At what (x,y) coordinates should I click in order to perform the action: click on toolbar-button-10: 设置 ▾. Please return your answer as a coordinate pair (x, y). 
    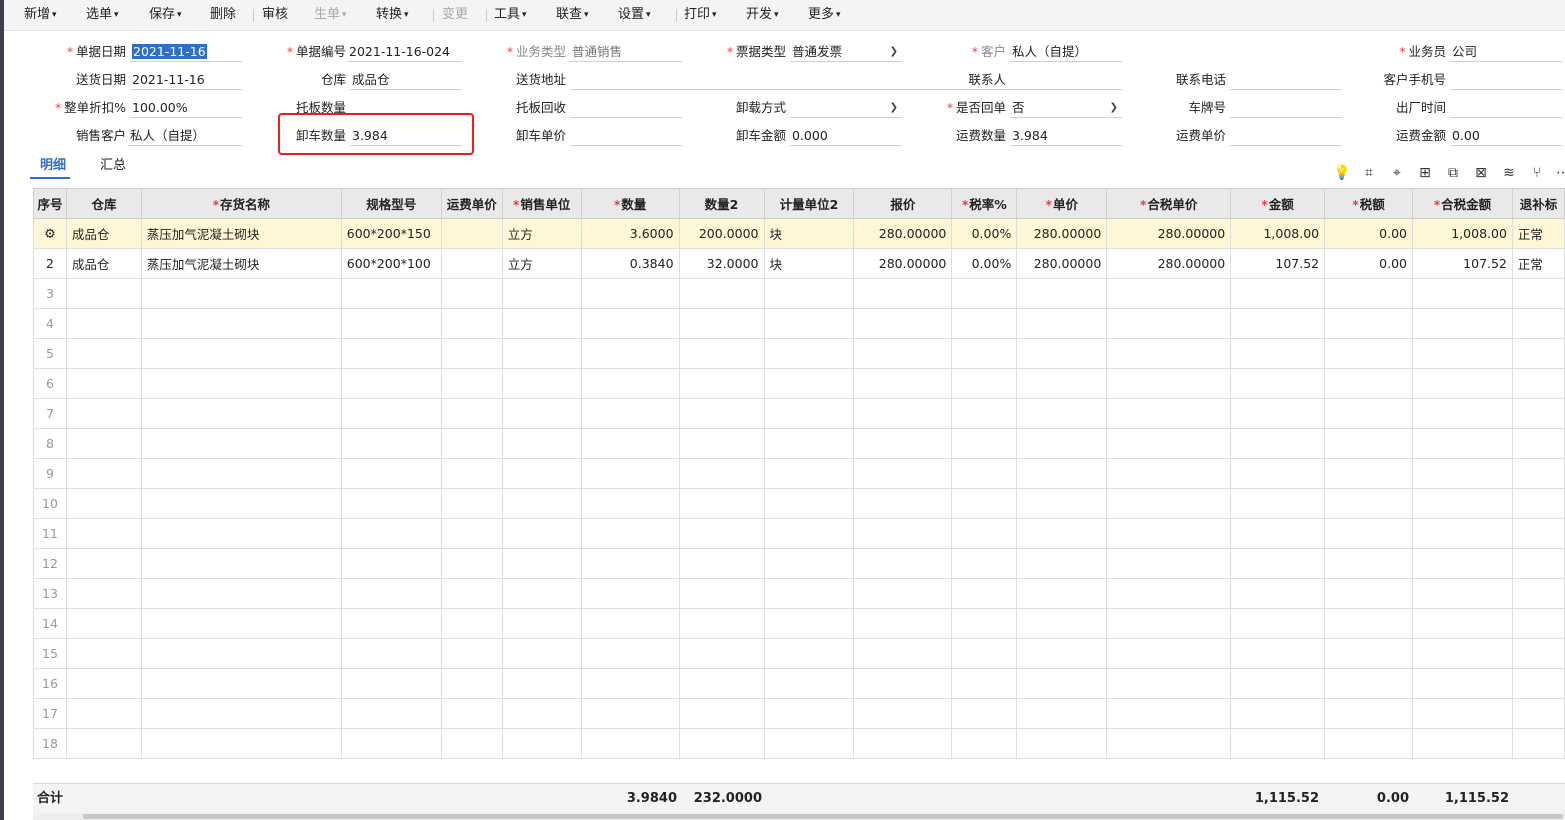
    Looking at the image, I should click on (634, 15).